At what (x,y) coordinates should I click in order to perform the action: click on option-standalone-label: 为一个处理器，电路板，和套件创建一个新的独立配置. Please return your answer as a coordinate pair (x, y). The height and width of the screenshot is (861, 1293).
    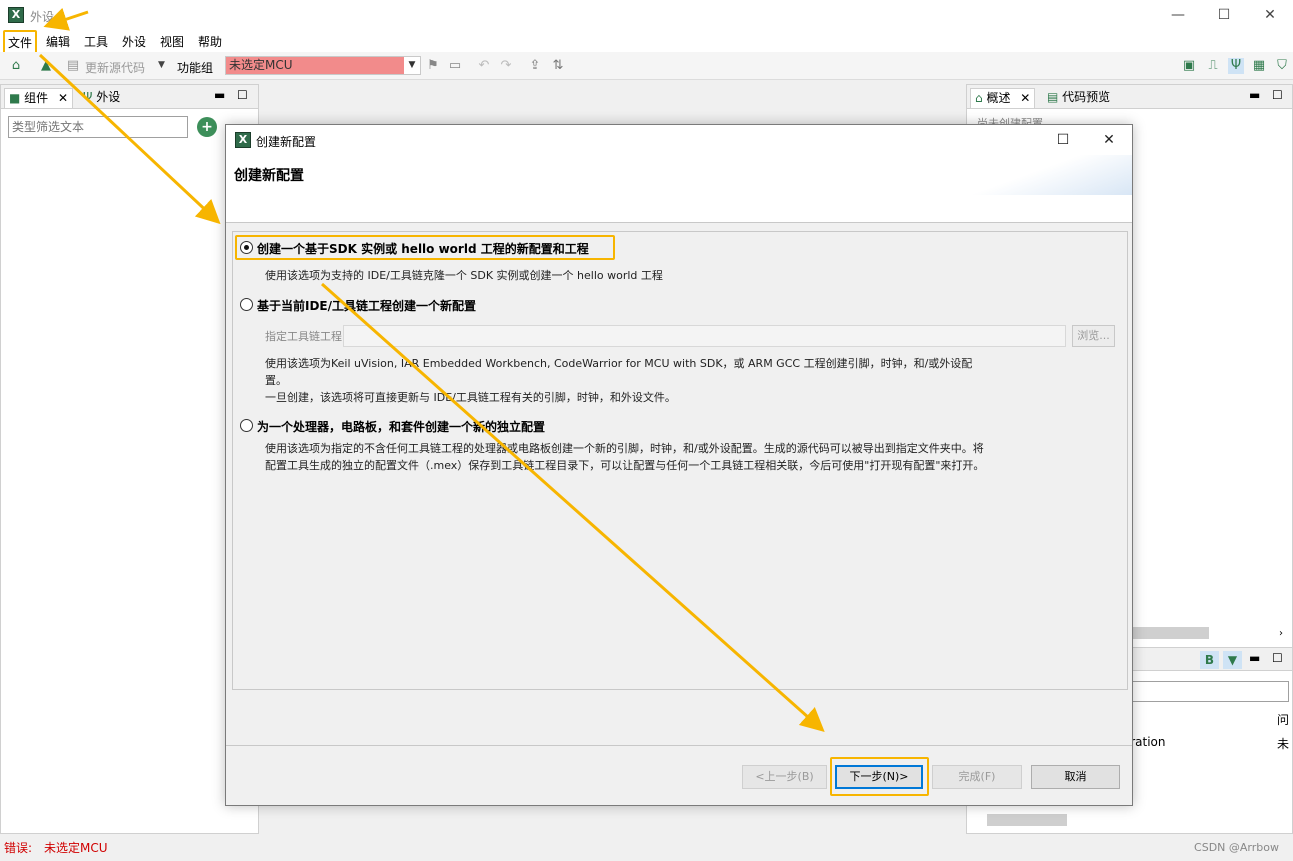
    Looking at the image, I should click on (401, 426).